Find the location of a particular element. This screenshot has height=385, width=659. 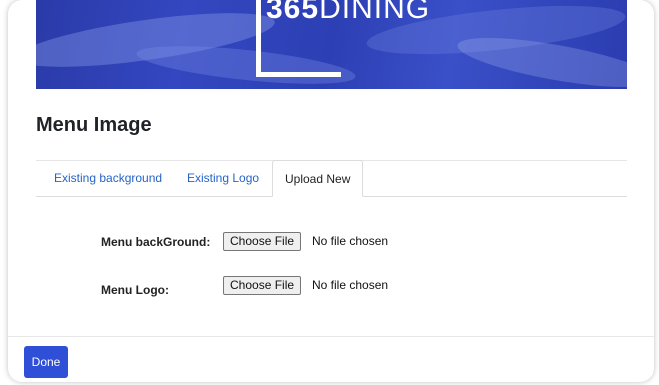

background-file-status: No file chosen is located at coordinates (350, 241).